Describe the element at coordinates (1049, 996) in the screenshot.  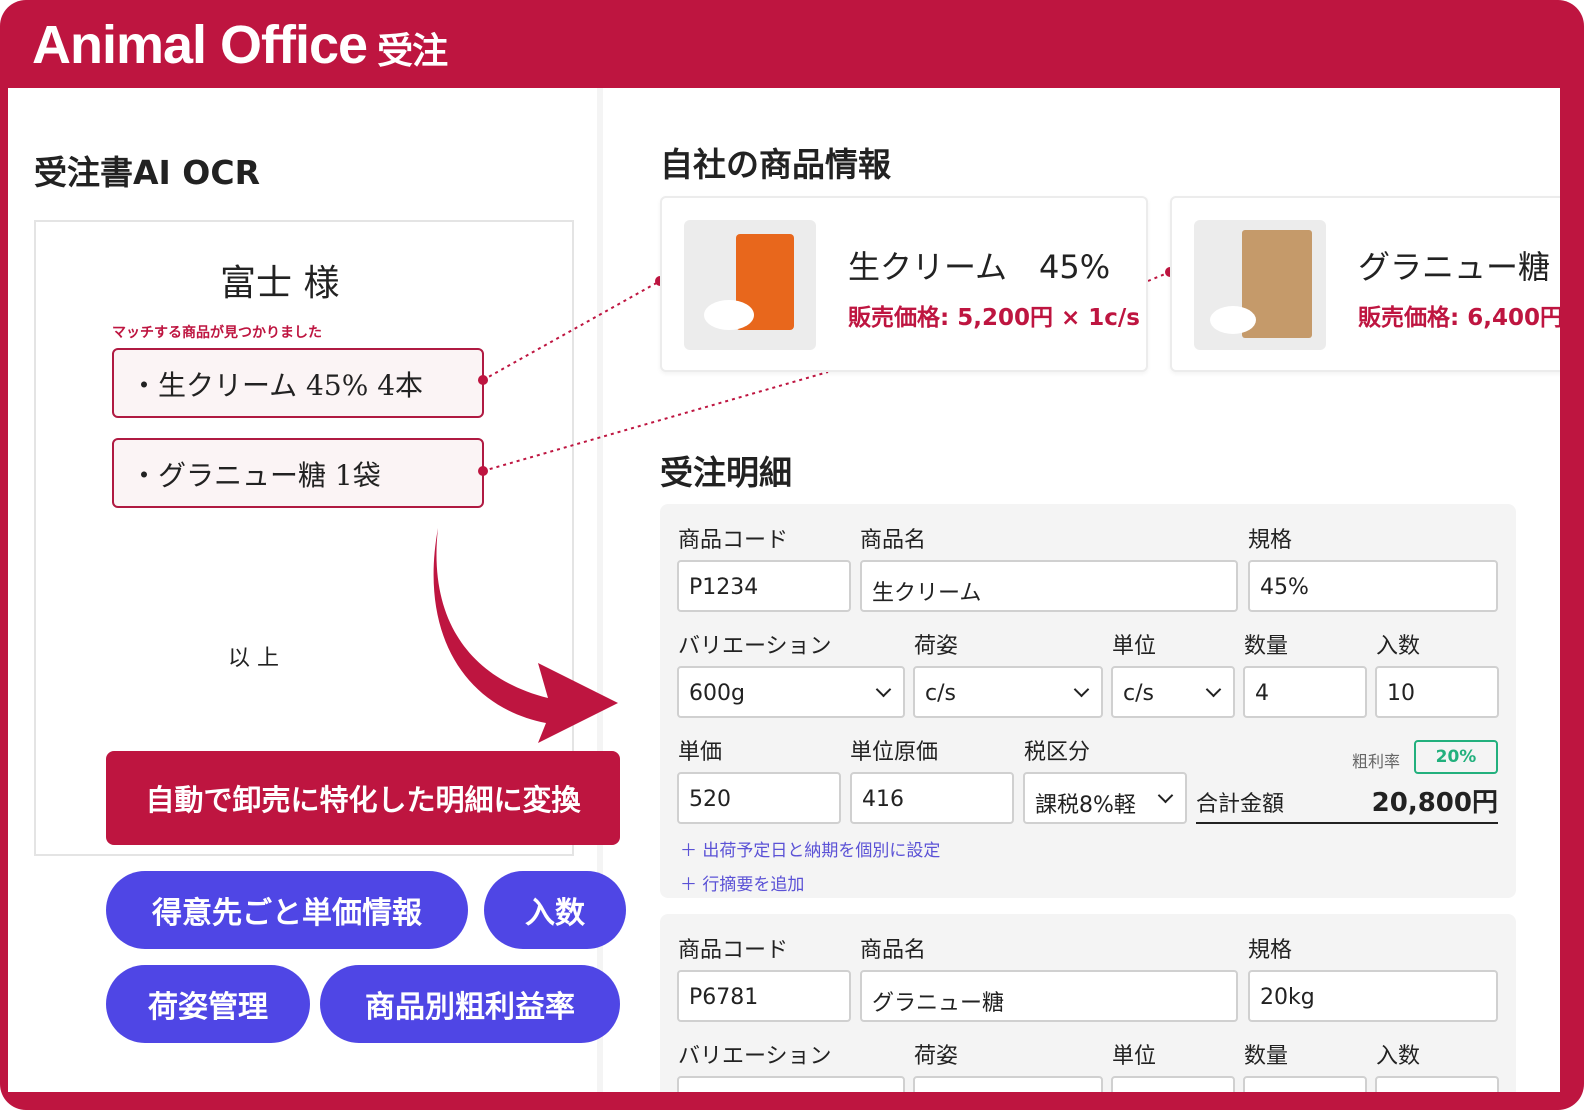
I see `name-input: グラニュー糖` at that location.